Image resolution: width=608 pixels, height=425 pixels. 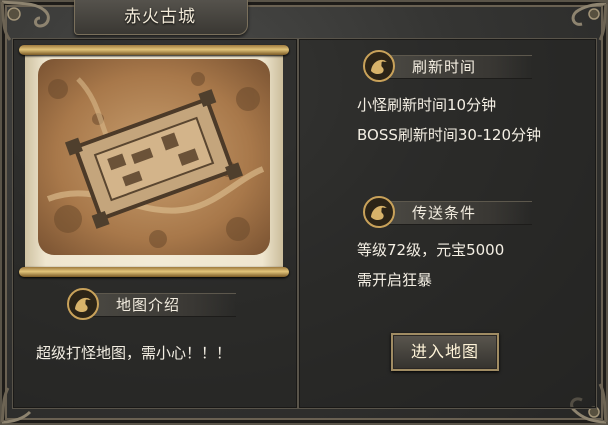 What do you see at coordinates (395, 280) in the screenshot?
I see `berserk-requirement-text: 需开启狂暴` at bounding box center [395, 280].